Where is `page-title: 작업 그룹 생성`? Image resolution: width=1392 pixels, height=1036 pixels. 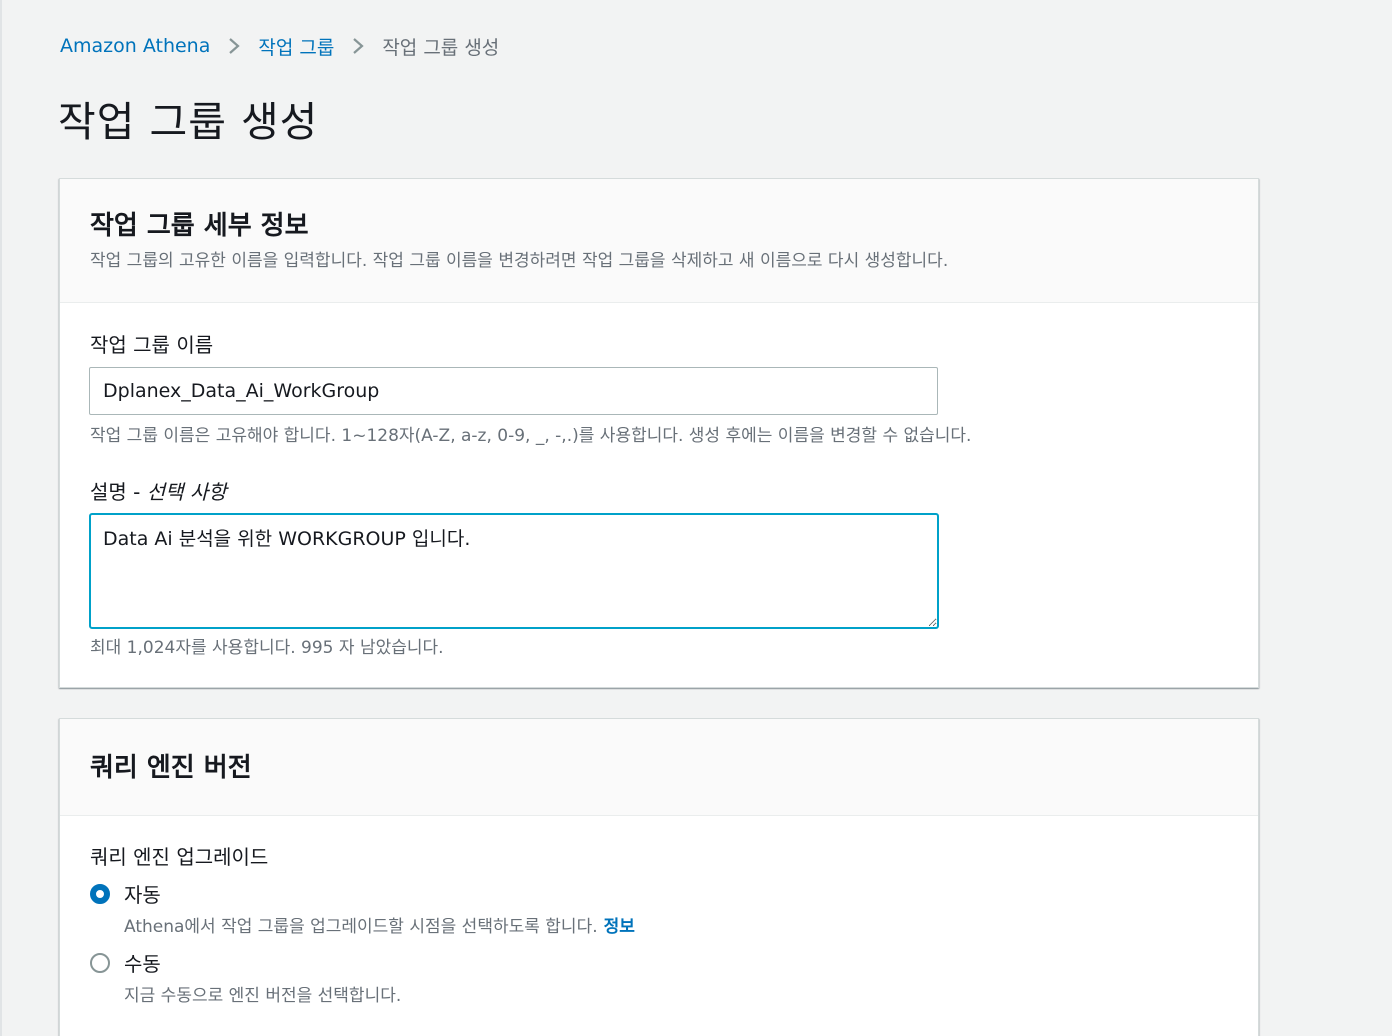
page-title: 작업 그룹 생성 is located at coordinates (188, 122).